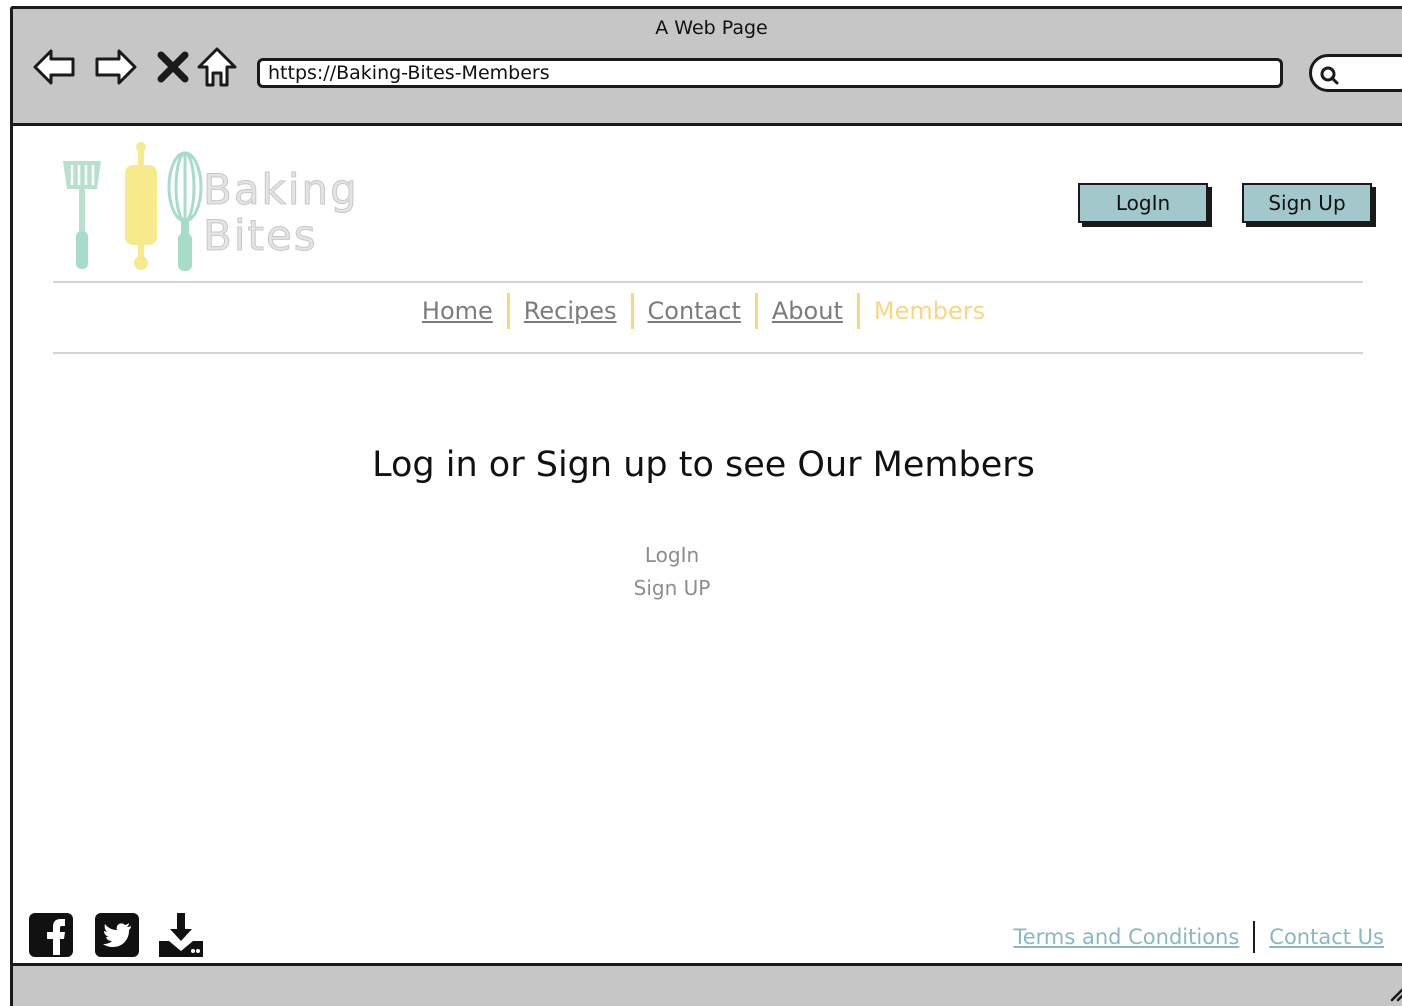 Image resolution: width=1402 pixels, height=1006 pixels. What do you see at coordinates (55, 67) in the screenshot?
I see `back-arrow-icon` at bounding box center [55, 67].